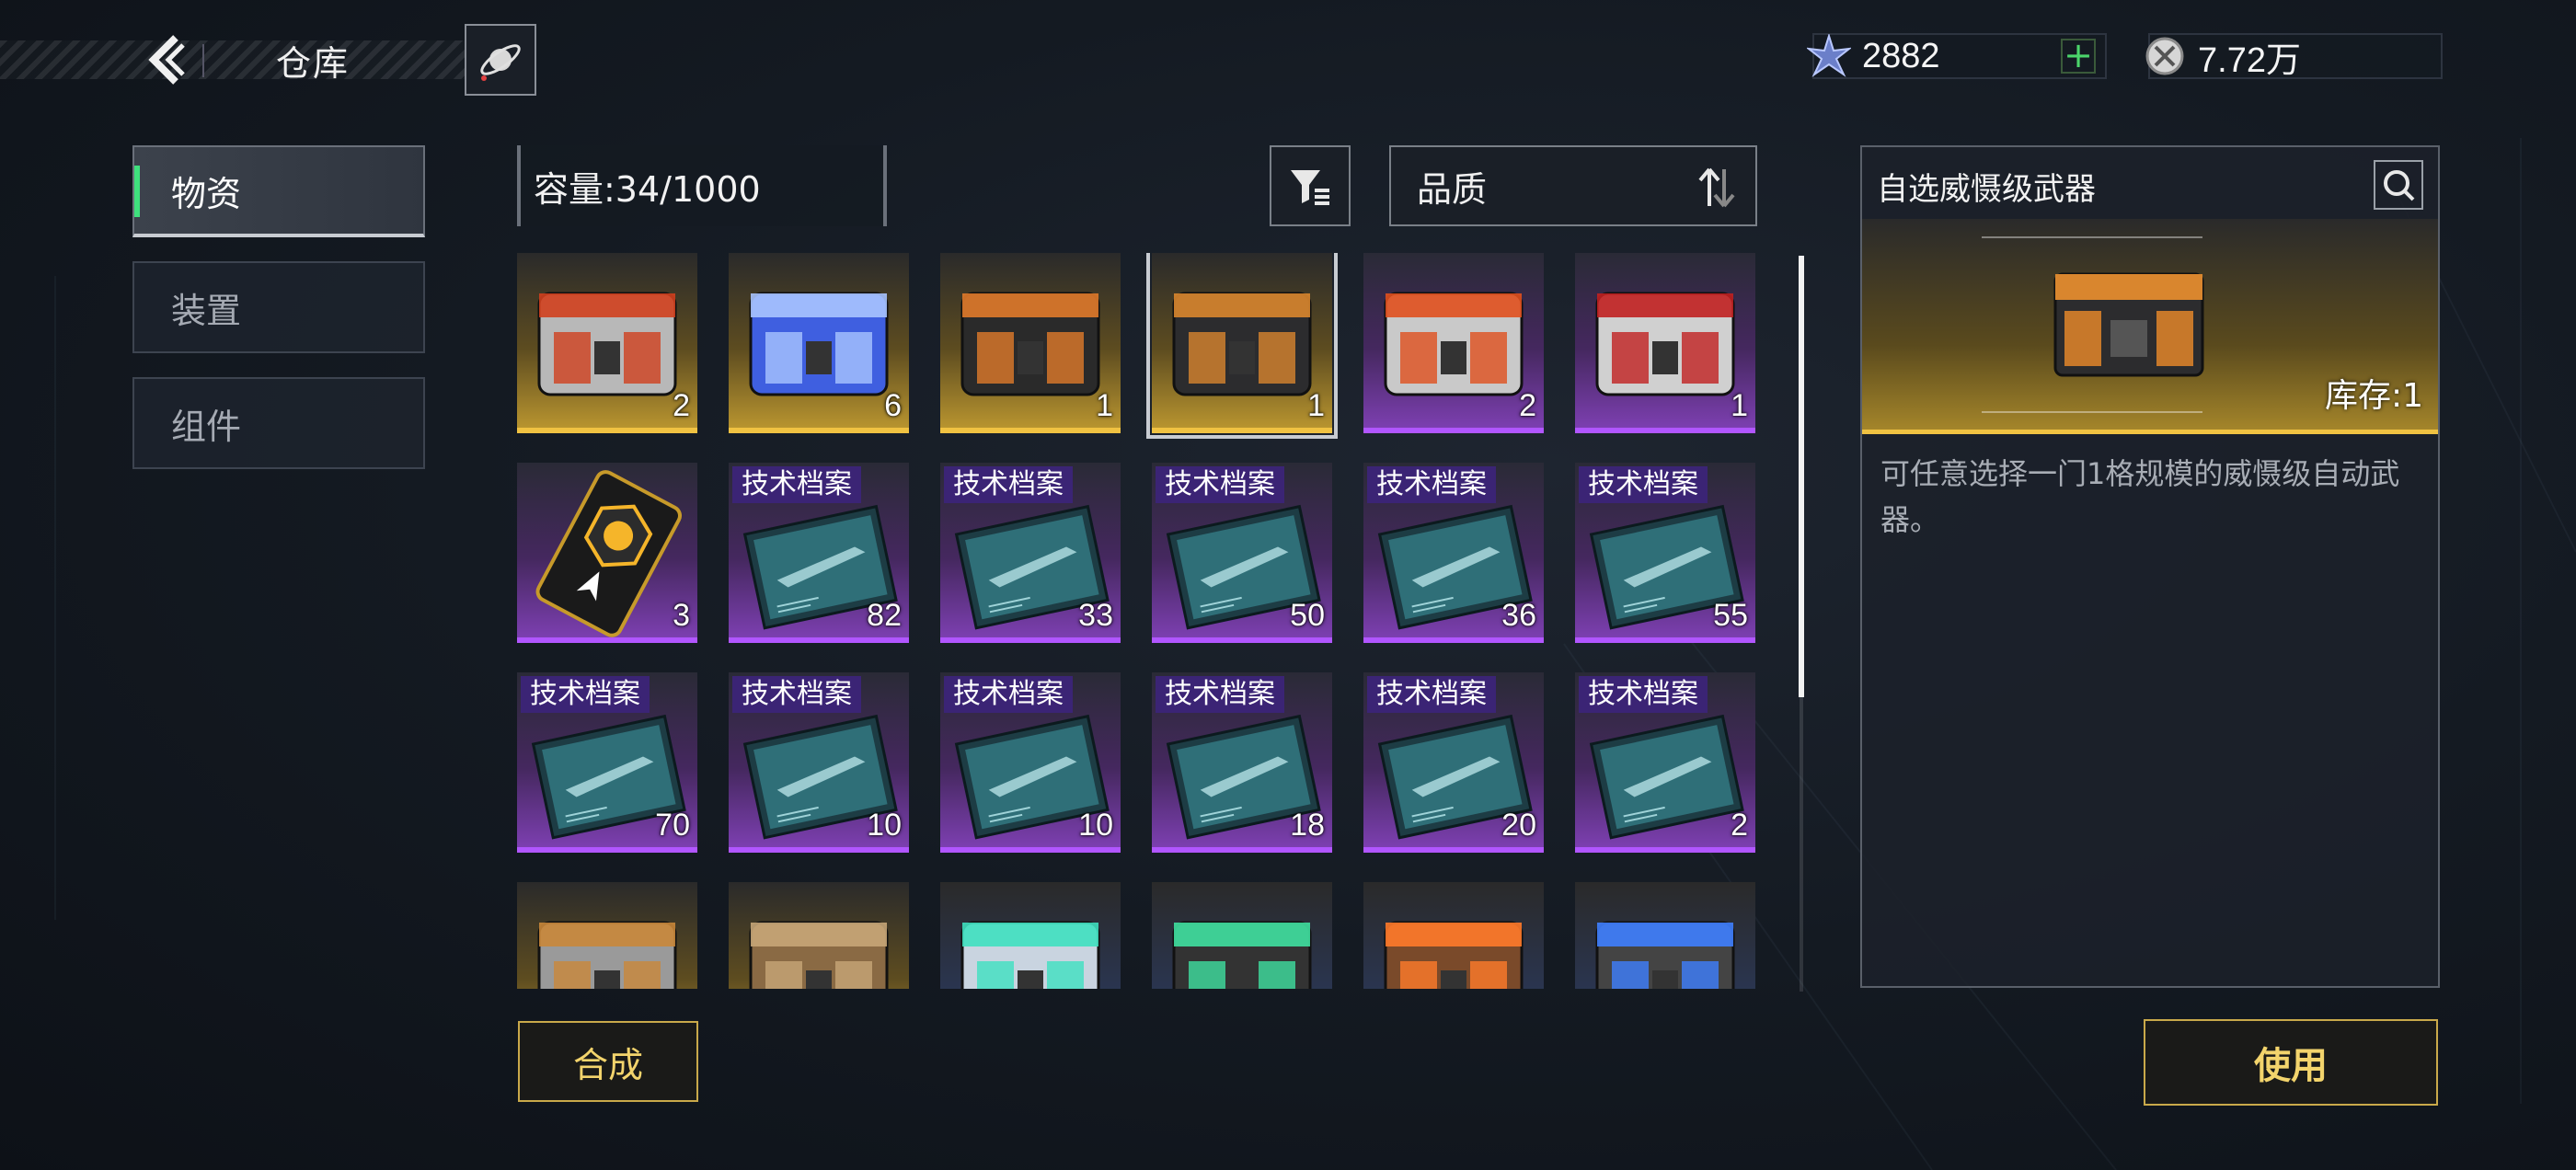  I want to click on filter-icon, so click(1310, 187).